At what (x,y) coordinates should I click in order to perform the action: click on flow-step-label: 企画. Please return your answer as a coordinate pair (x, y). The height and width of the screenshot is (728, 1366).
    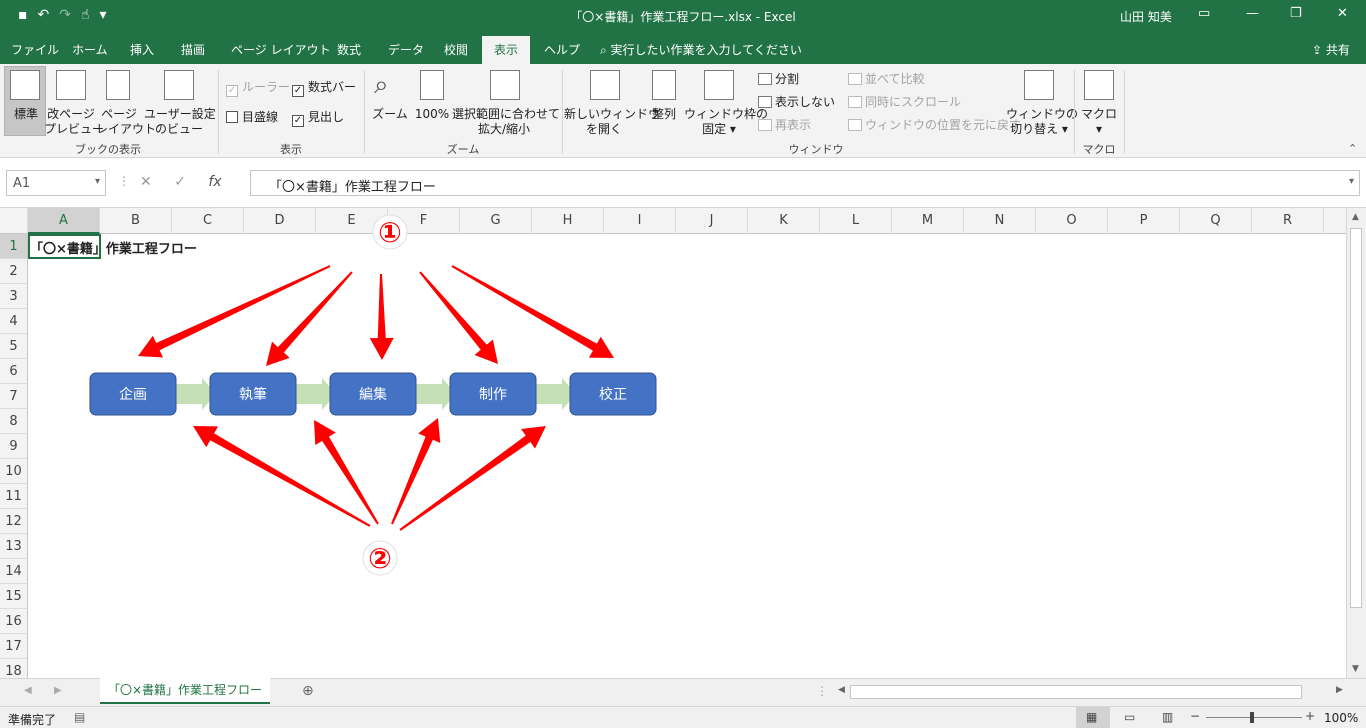
    Looking at the image, I should click on (133, 394).